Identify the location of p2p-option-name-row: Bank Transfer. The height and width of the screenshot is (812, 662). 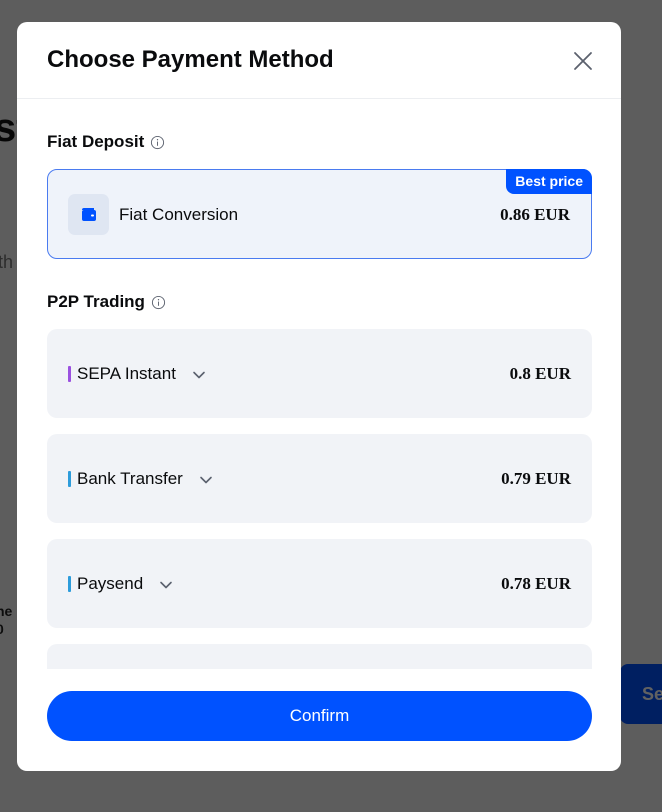
(145, 479).